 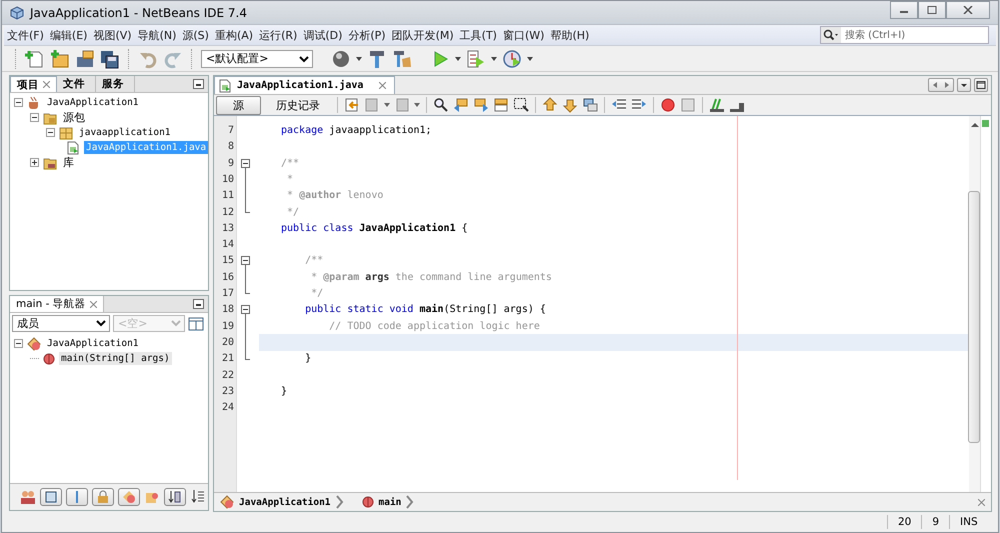 What do you see at coordinates (49, 358) in the screenshot?
I see `method-icon` at bounding box center [49, 358].